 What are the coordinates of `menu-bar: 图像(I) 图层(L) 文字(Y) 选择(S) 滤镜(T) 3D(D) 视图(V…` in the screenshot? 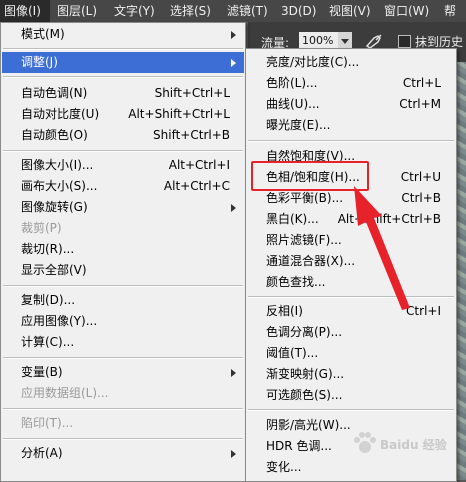 It's located at (233, 11).